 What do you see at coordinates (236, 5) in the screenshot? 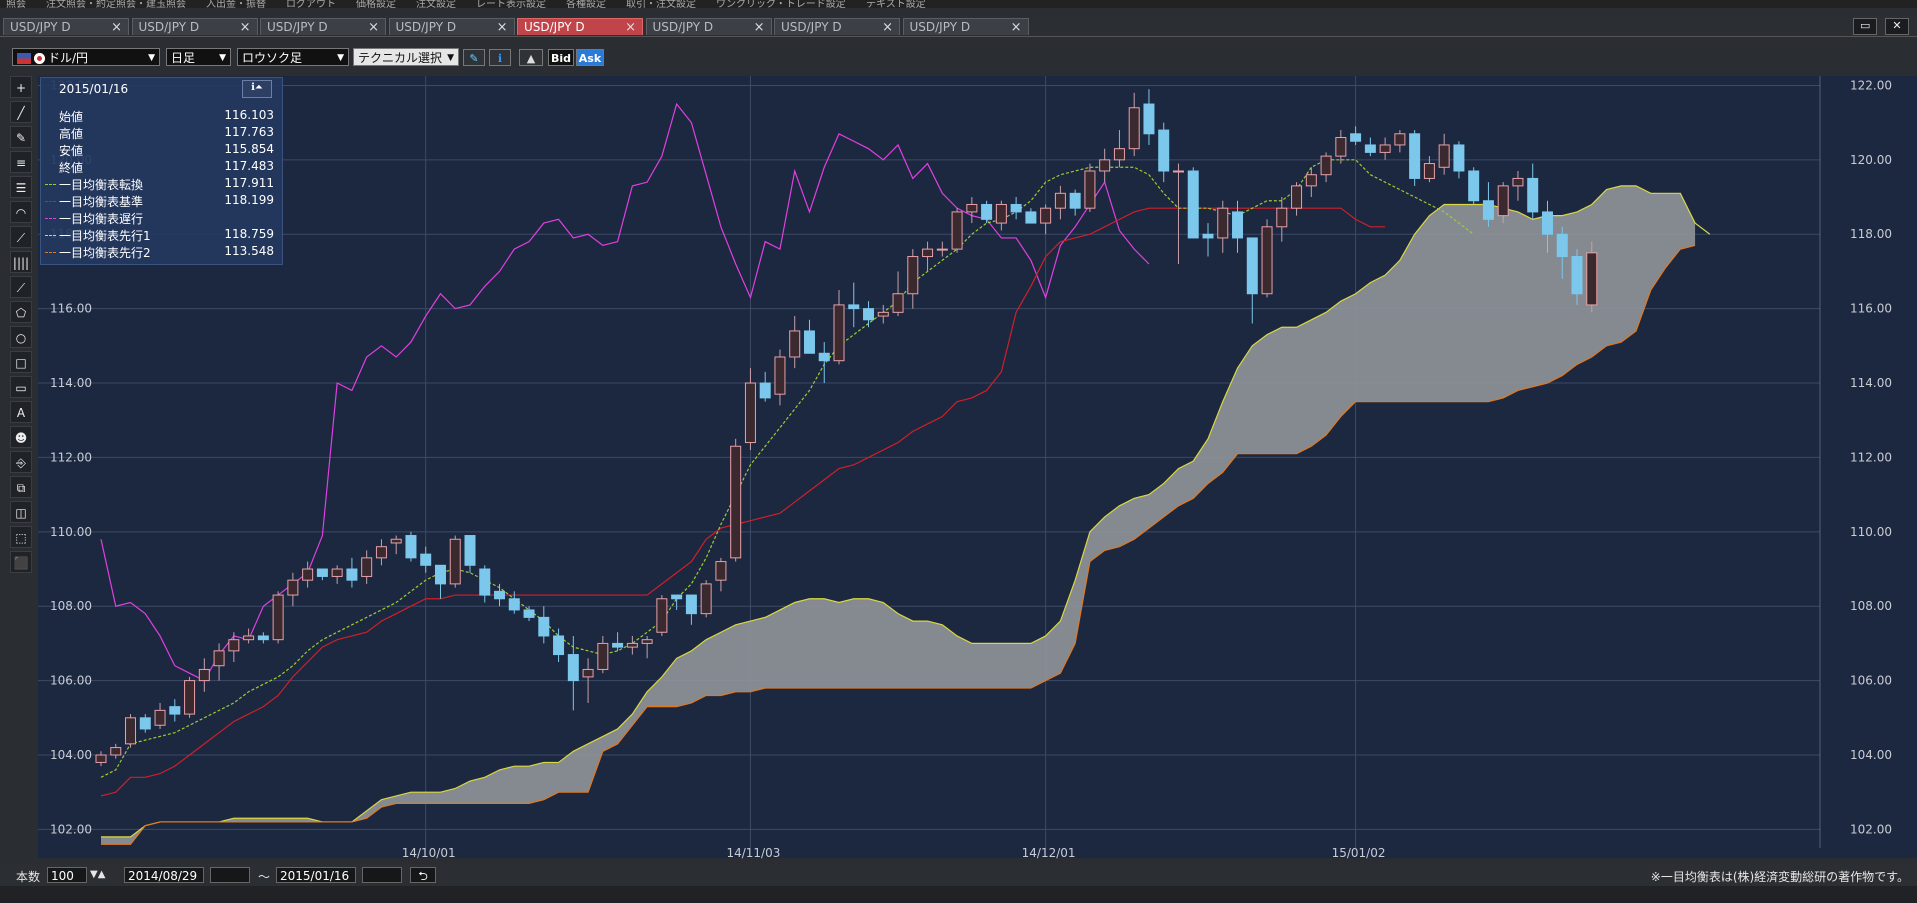
I see `menu-item: 入出金・振替` at bounding box center [236, 5].